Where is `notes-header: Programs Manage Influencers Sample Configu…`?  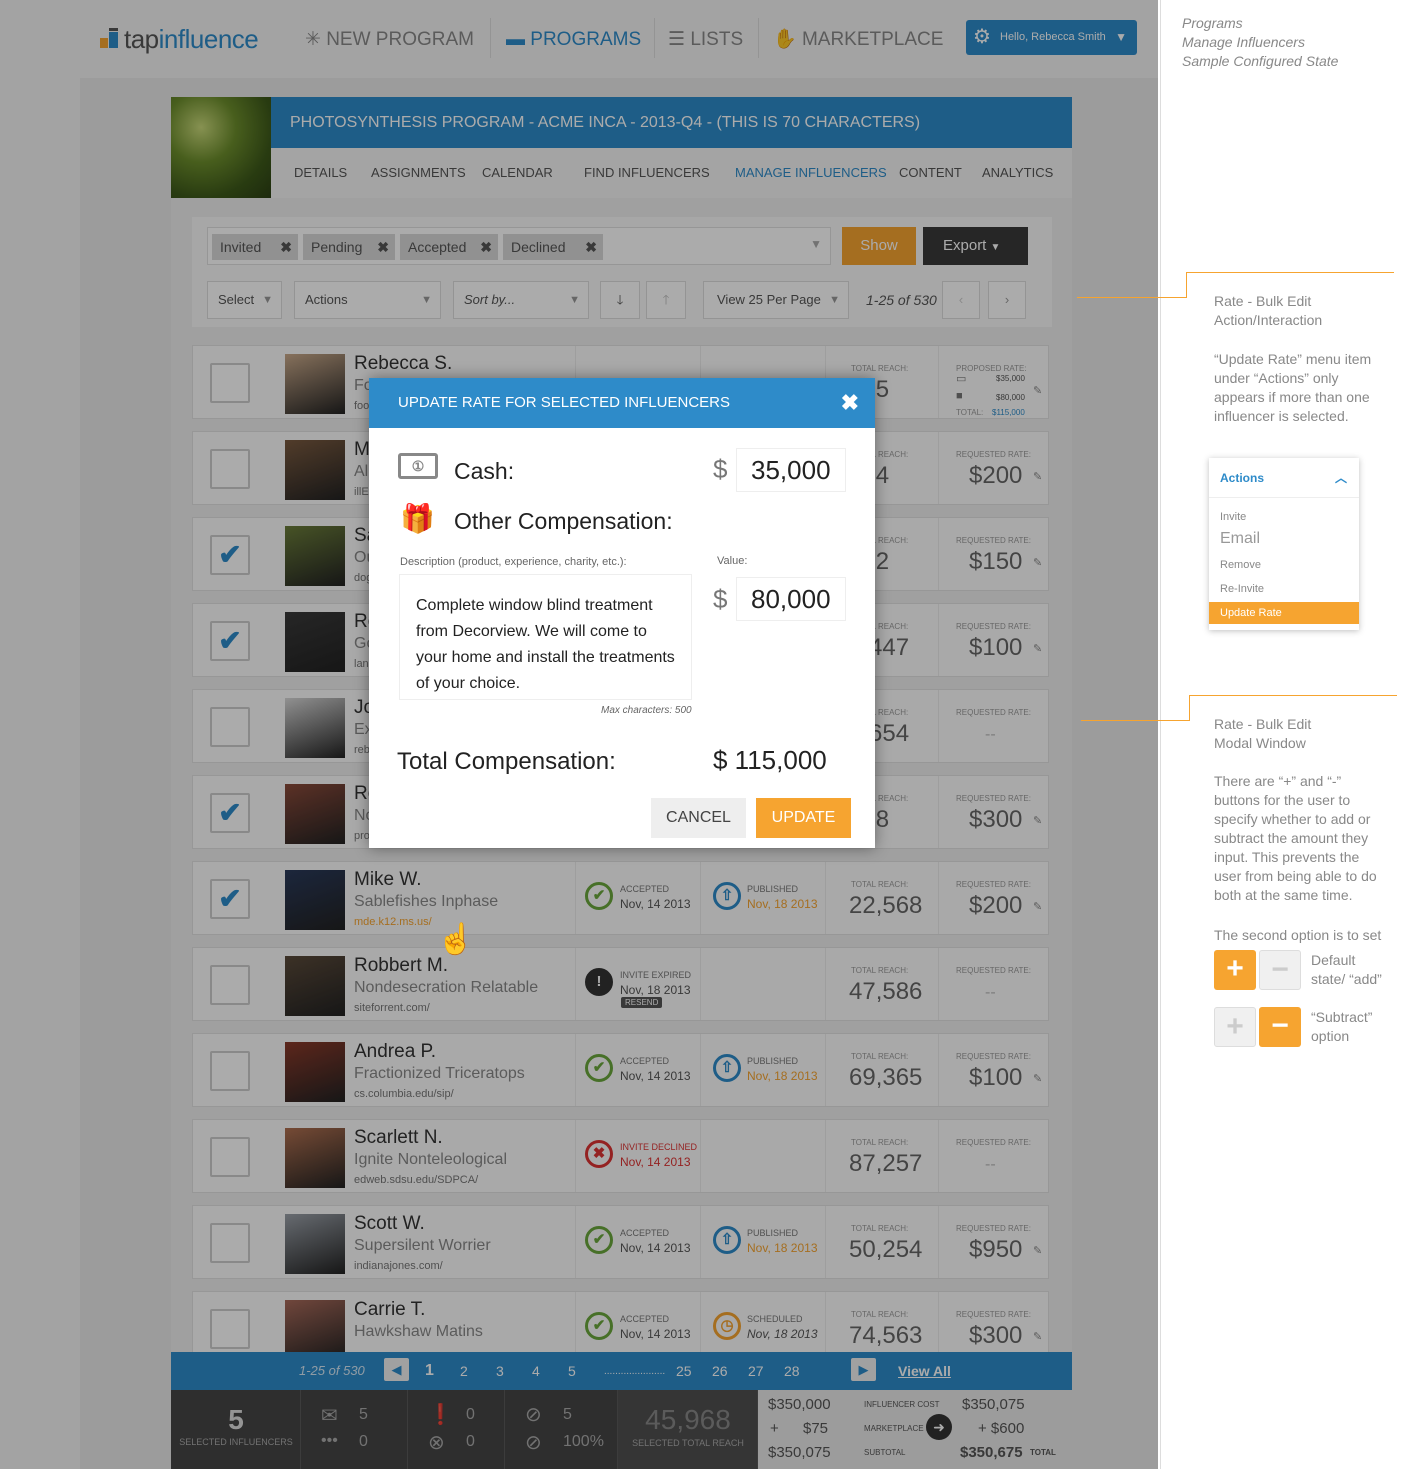
notes-header: Programs Manage Influencers Sample Configu… is located at coordinates (1260, 42).